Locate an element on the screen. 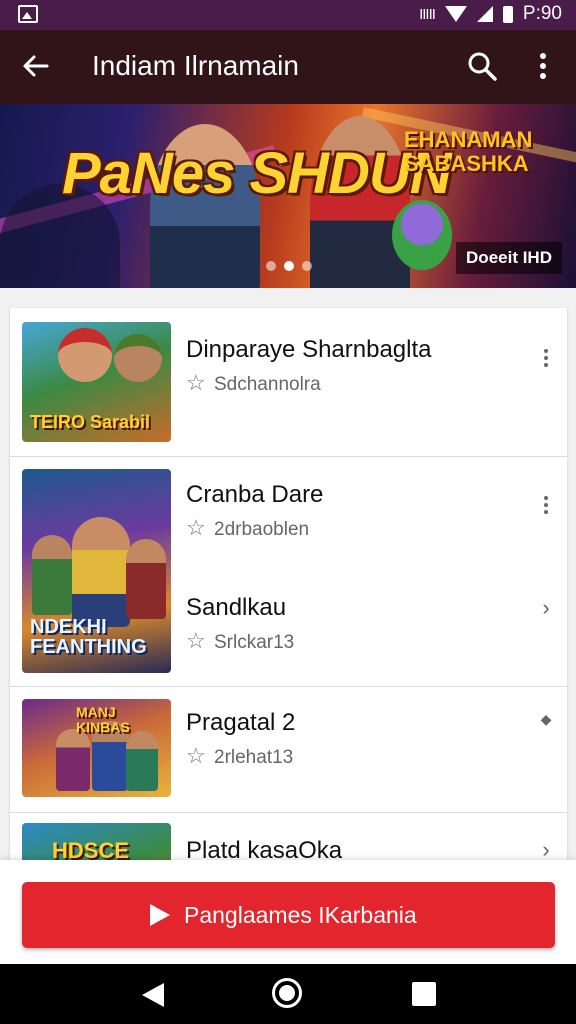 This screenshot has height=1024, width=576. list-item-subtitle: ☆ 2drbaoblen is located at coordinates (247, 528).